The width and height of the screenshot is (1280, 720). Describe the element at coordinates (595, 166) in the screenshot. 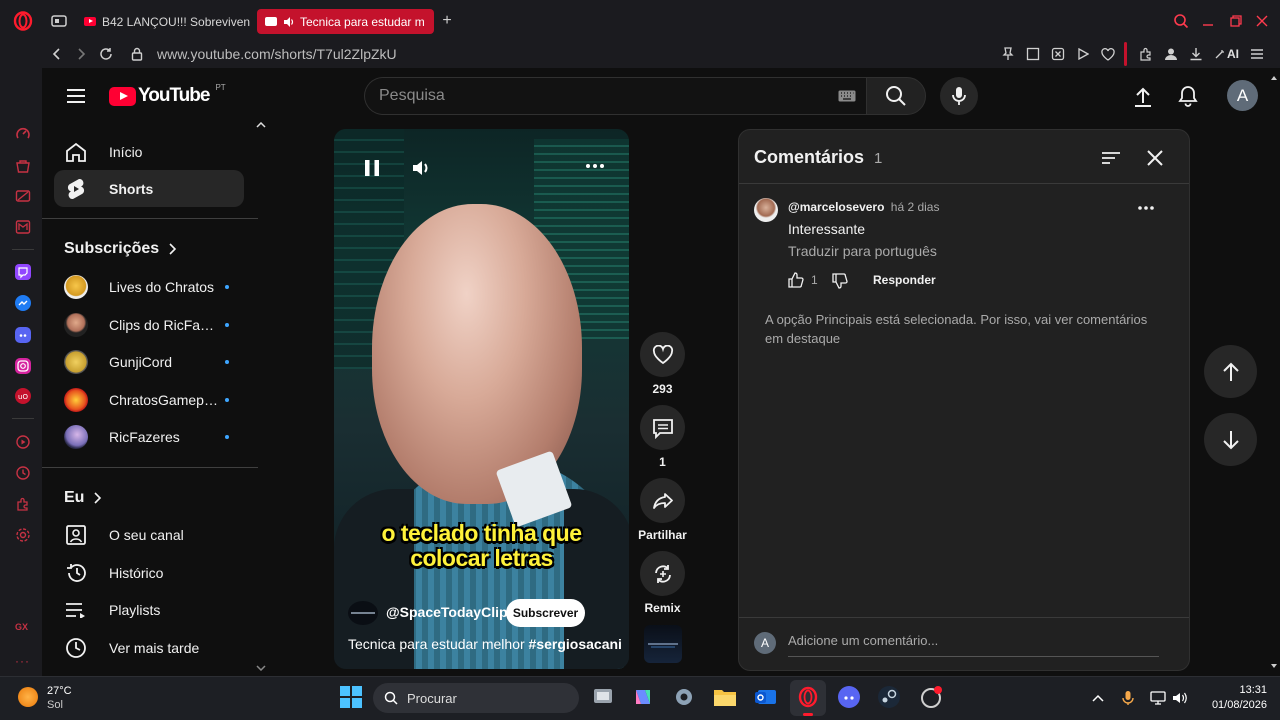

I see `more-options-icon` at that location.